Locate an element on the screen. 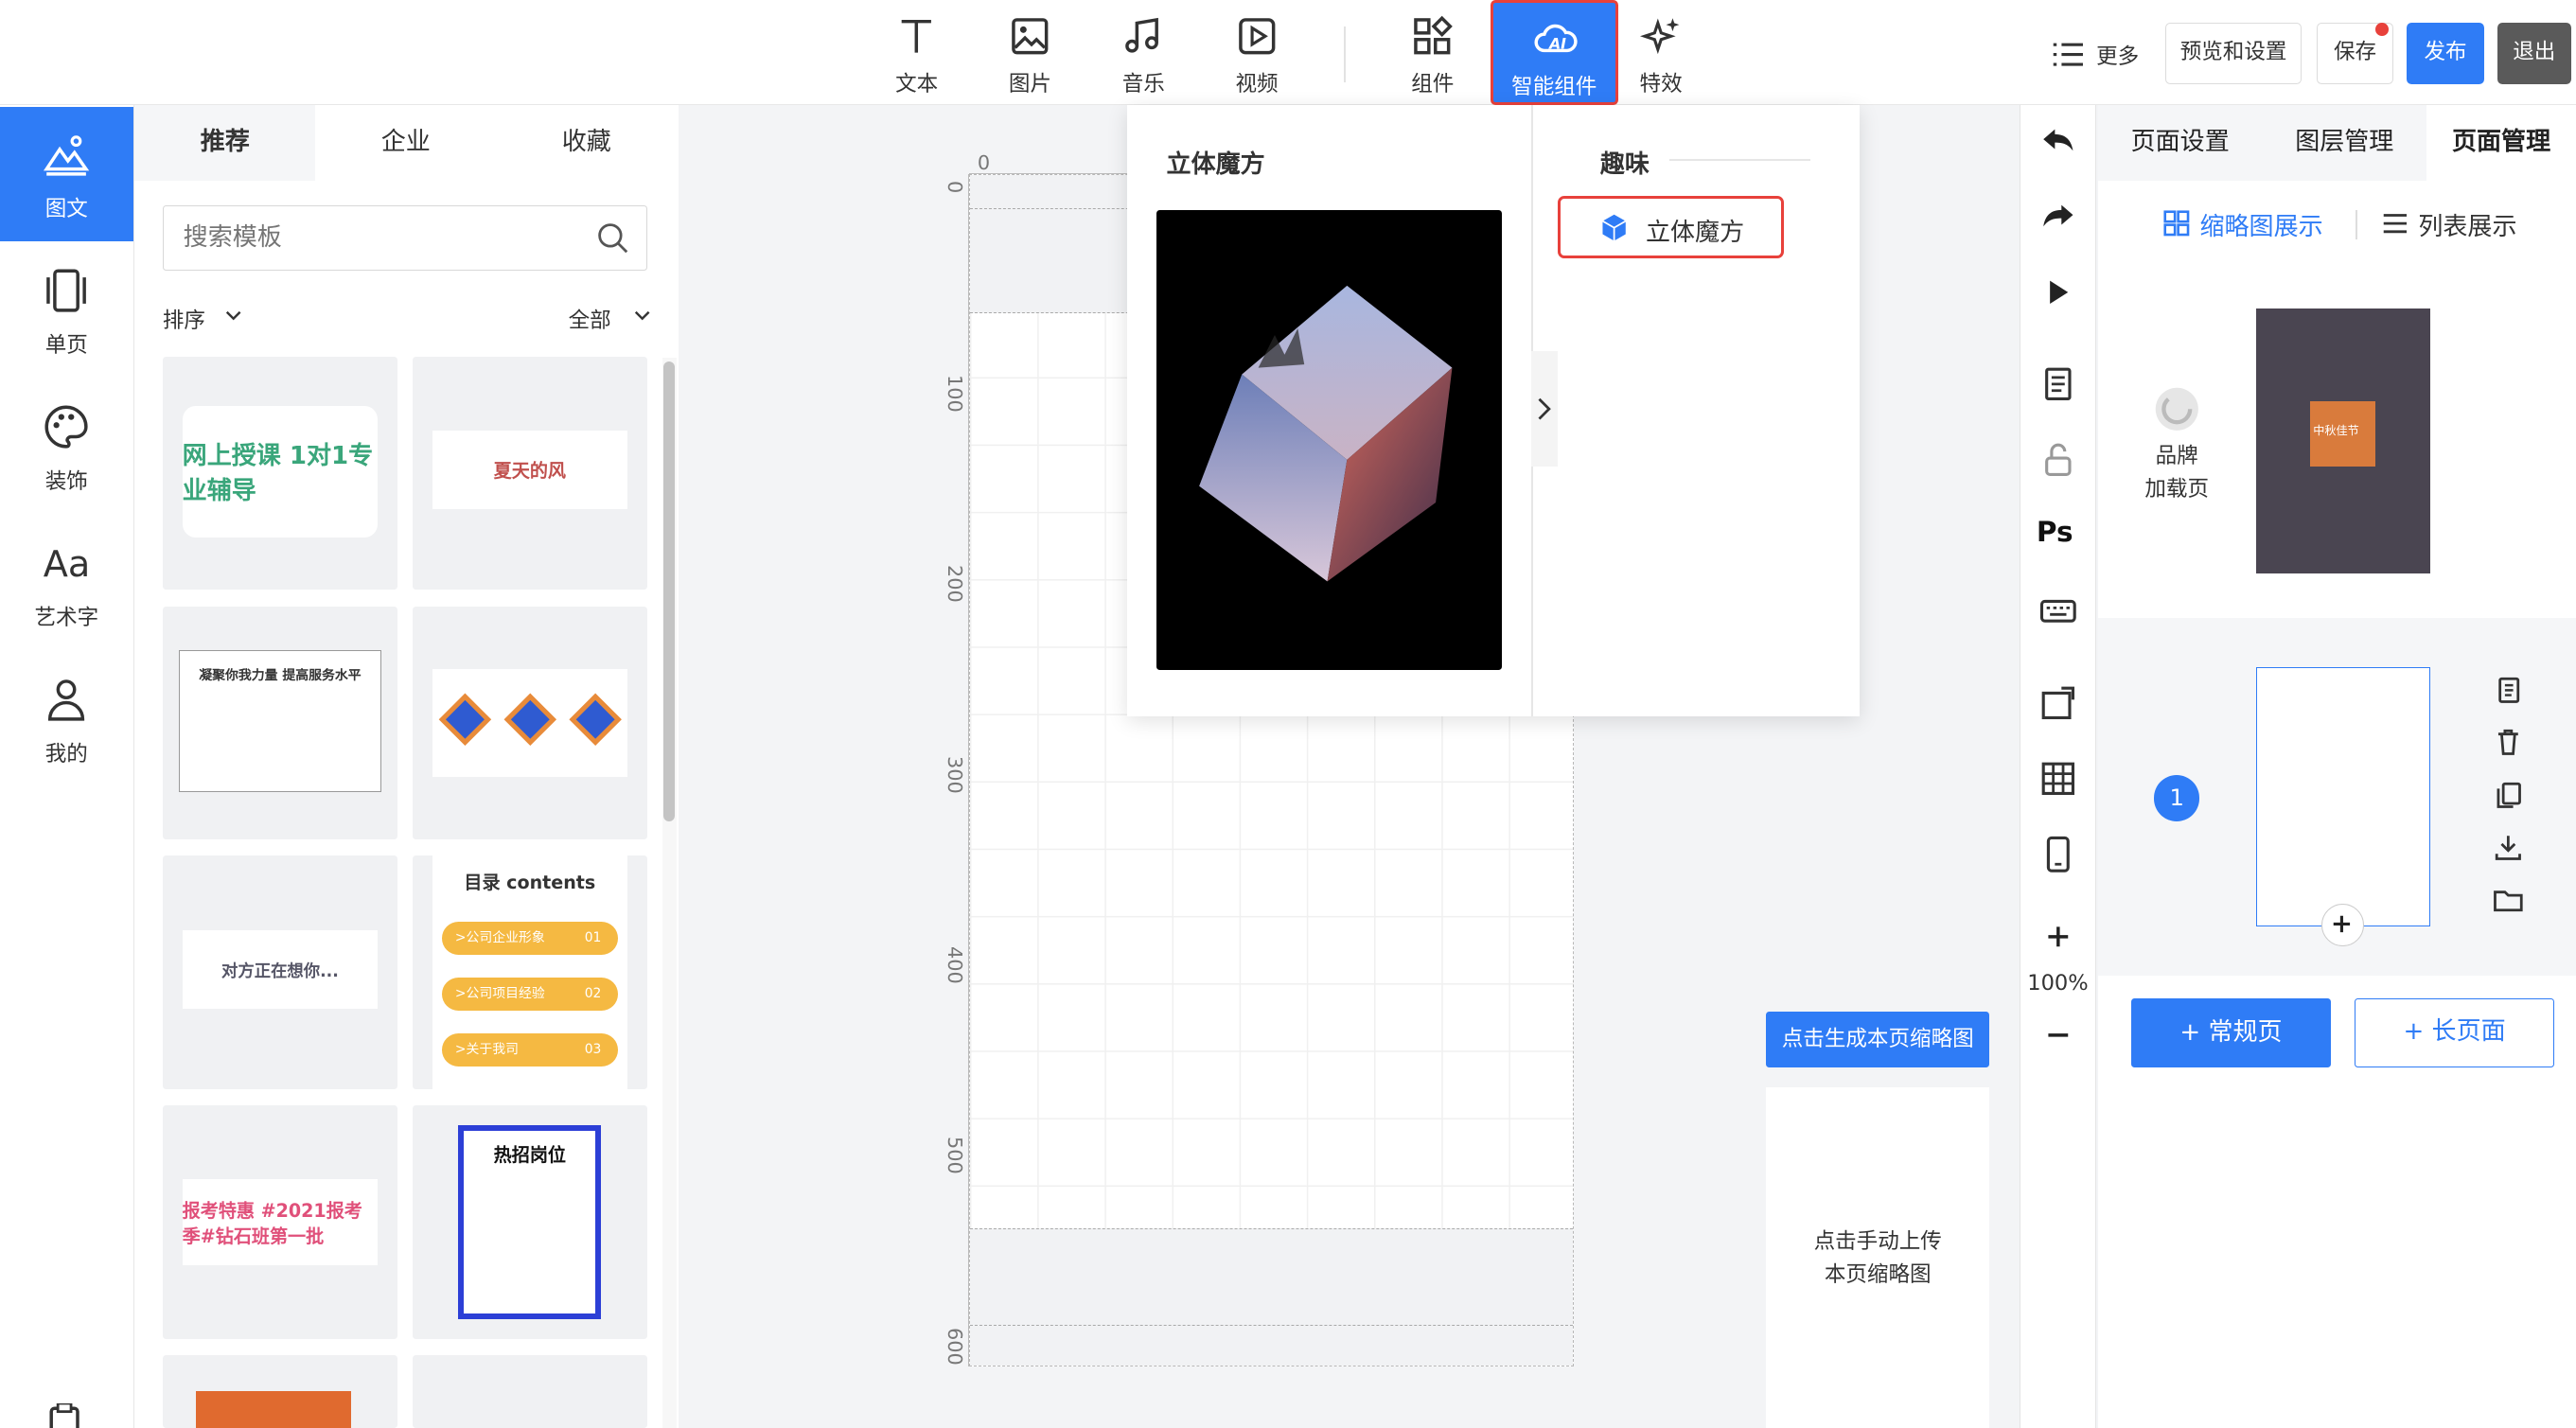  nav-item-image-text: 图文 is located at coordinates (66, 174).